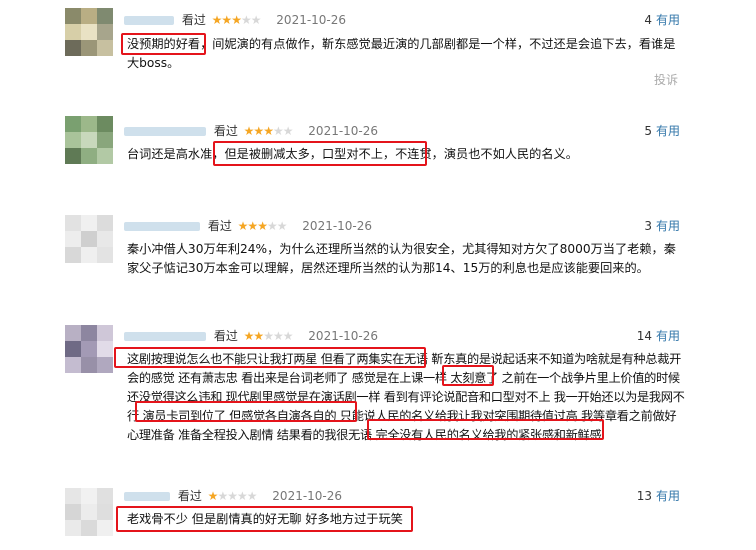 Image resolution: width=756 pixels, height=550 pixels. I want to click on useful-vote: 4 有用, so click(662, 20).